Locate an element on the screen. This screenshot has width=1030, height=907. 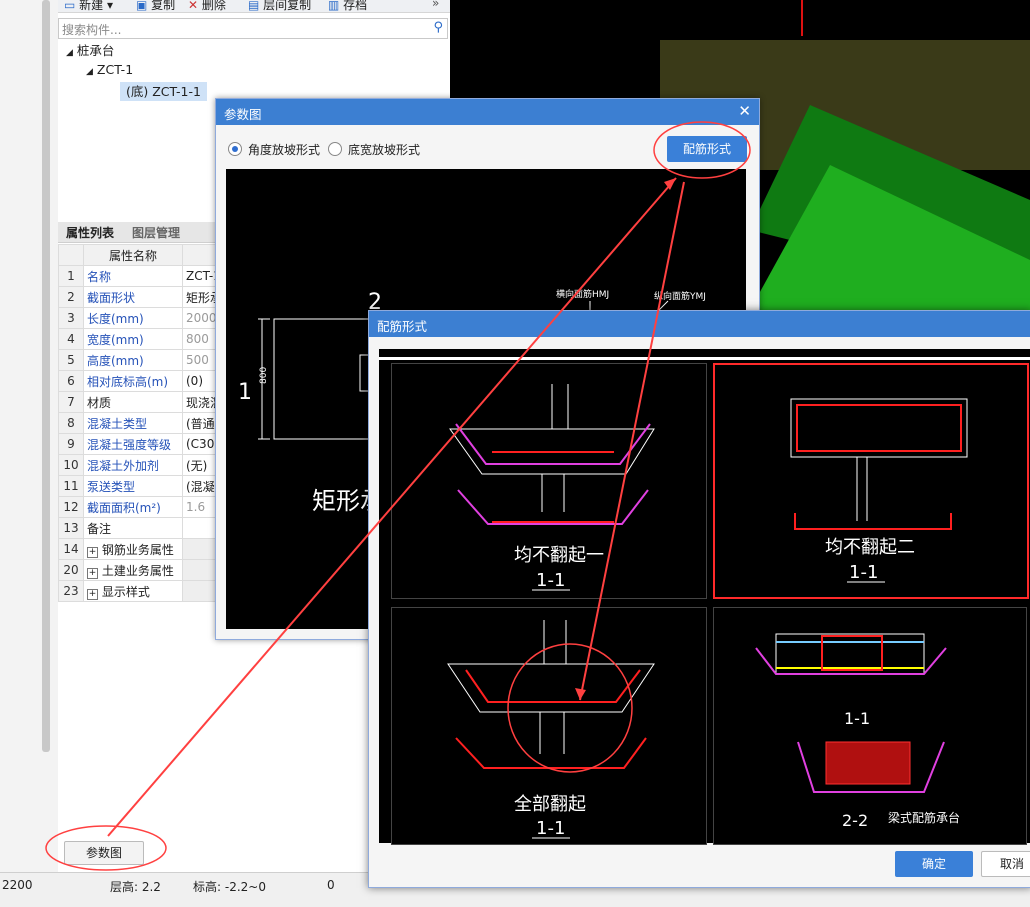
prop-group: + 土建业务属性 is located at coordinates (133, 570).